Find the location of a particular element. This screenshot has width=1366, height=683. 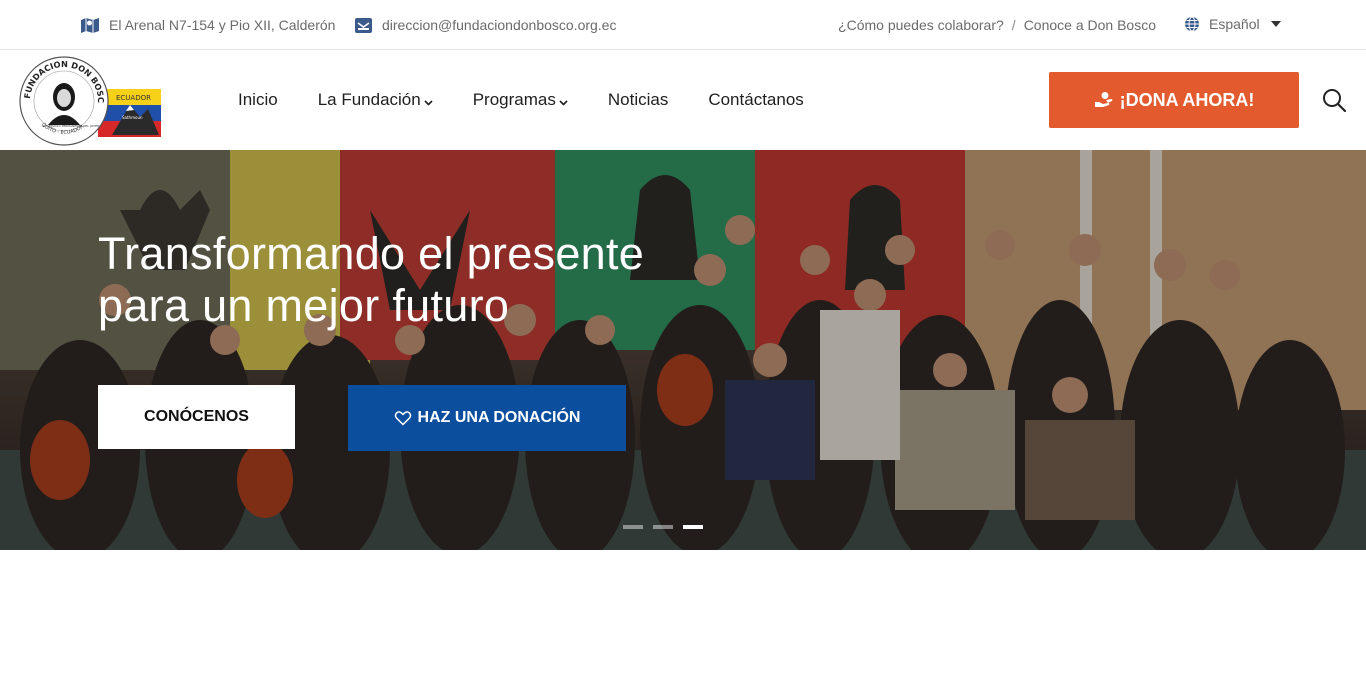

about-us-label: CONÓCENOS is located at coordinates (196, 416).